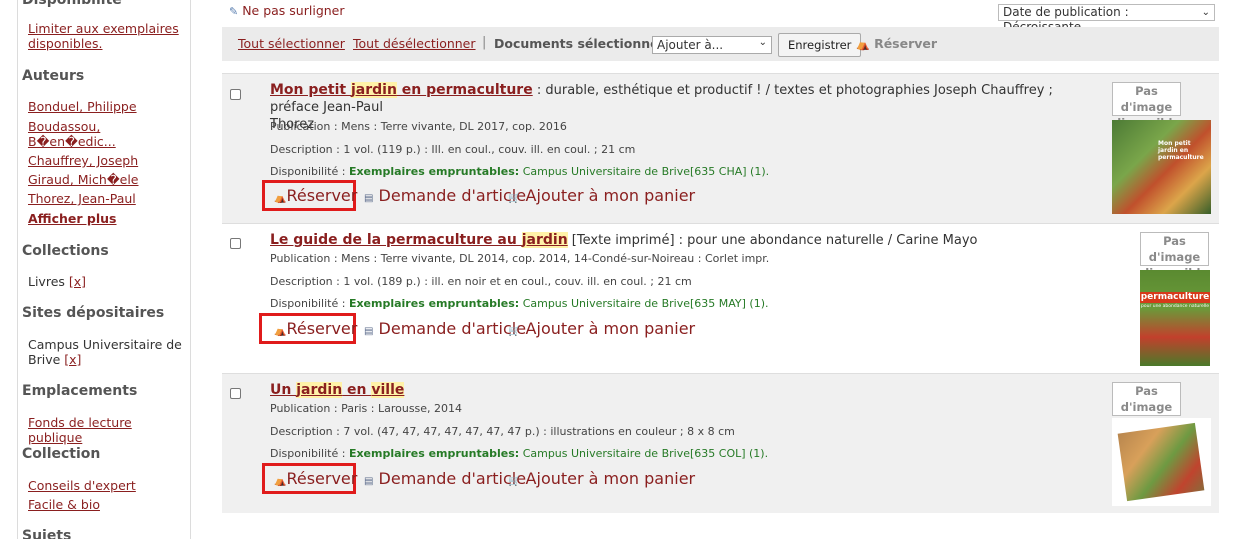 This screenshot has width=1239, height=539. I want to click on result-title-link-3: Un jardin en ville, so click(337, 390).